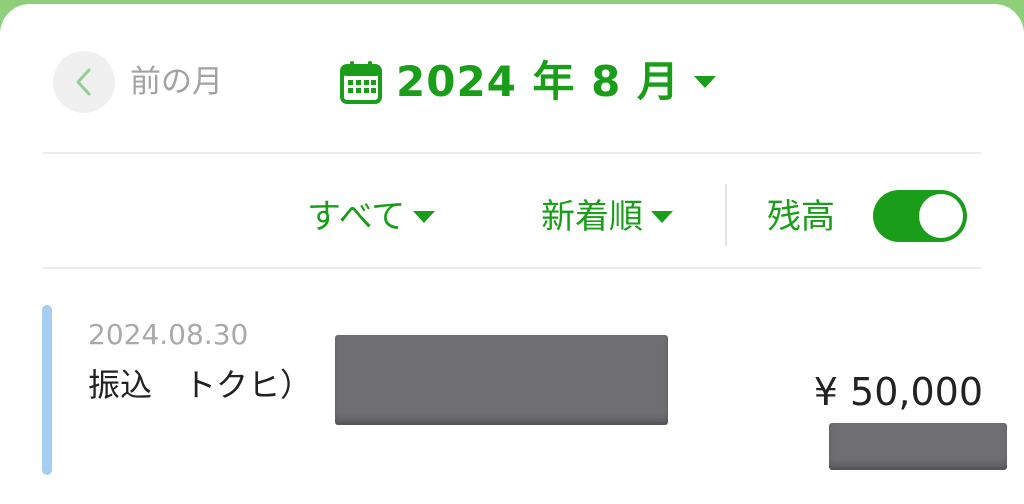  Describe the element at coordinates (801, 217) in the screenshot. I see `balance-label: 残高` at that location.